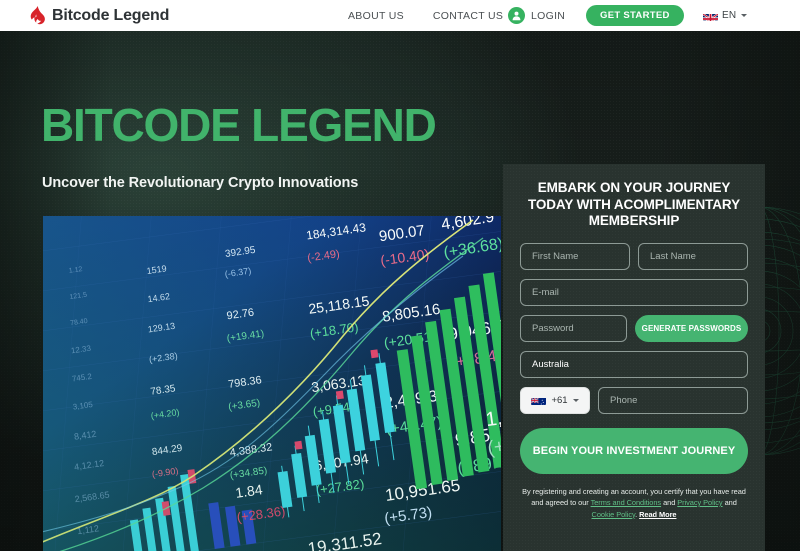 The width and height of the screenshot is (800, 551). What do you see at coordinates (111, 15) in the screenshot?
I see `site-logo-text: Bitcode Legend` at bounding box center [111, 15].